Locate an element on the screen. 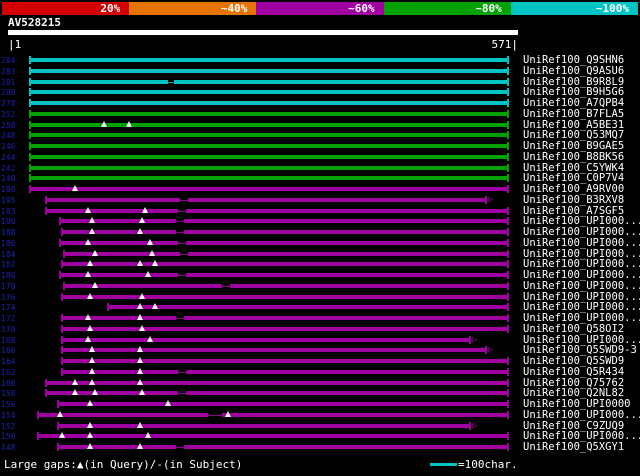 This screenshot has height=476, width=640. hit-id-link: UniRef100_Q5R434 is located at coordinates (573, 372).